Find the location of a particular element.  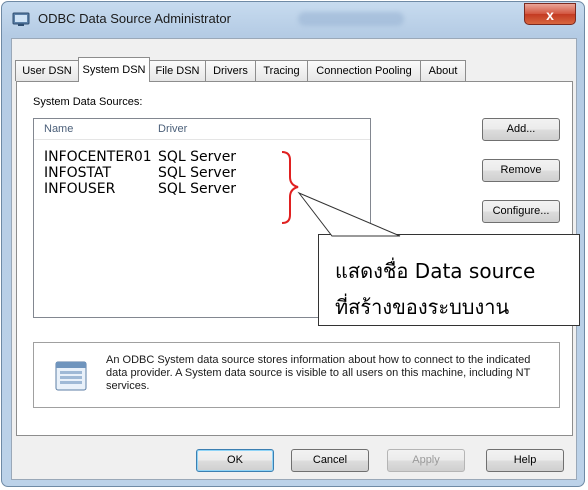

remove-button: Remove is located at coordinates (521, 170).